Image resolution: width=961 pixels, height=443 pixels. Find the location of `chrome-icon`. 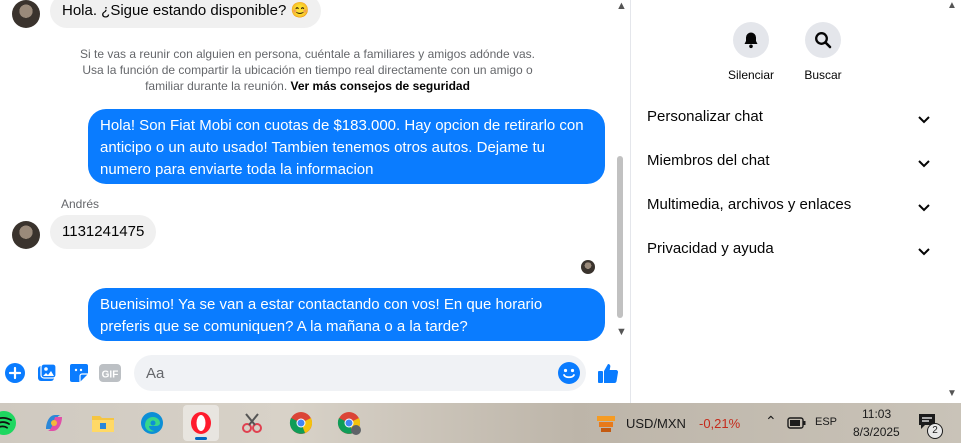

chrome-icon is located at coordinates (301, 423).